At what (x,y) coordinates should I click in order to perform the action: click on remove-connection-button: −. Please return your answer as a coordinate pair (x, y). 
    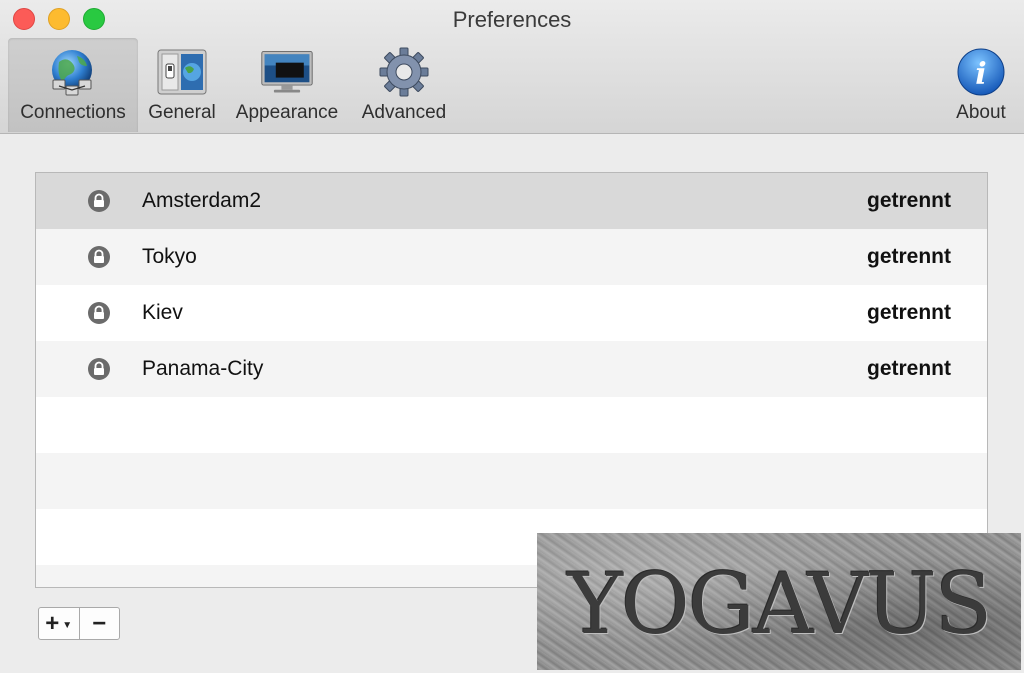
    Looking at the image, I should click on (100, 623).